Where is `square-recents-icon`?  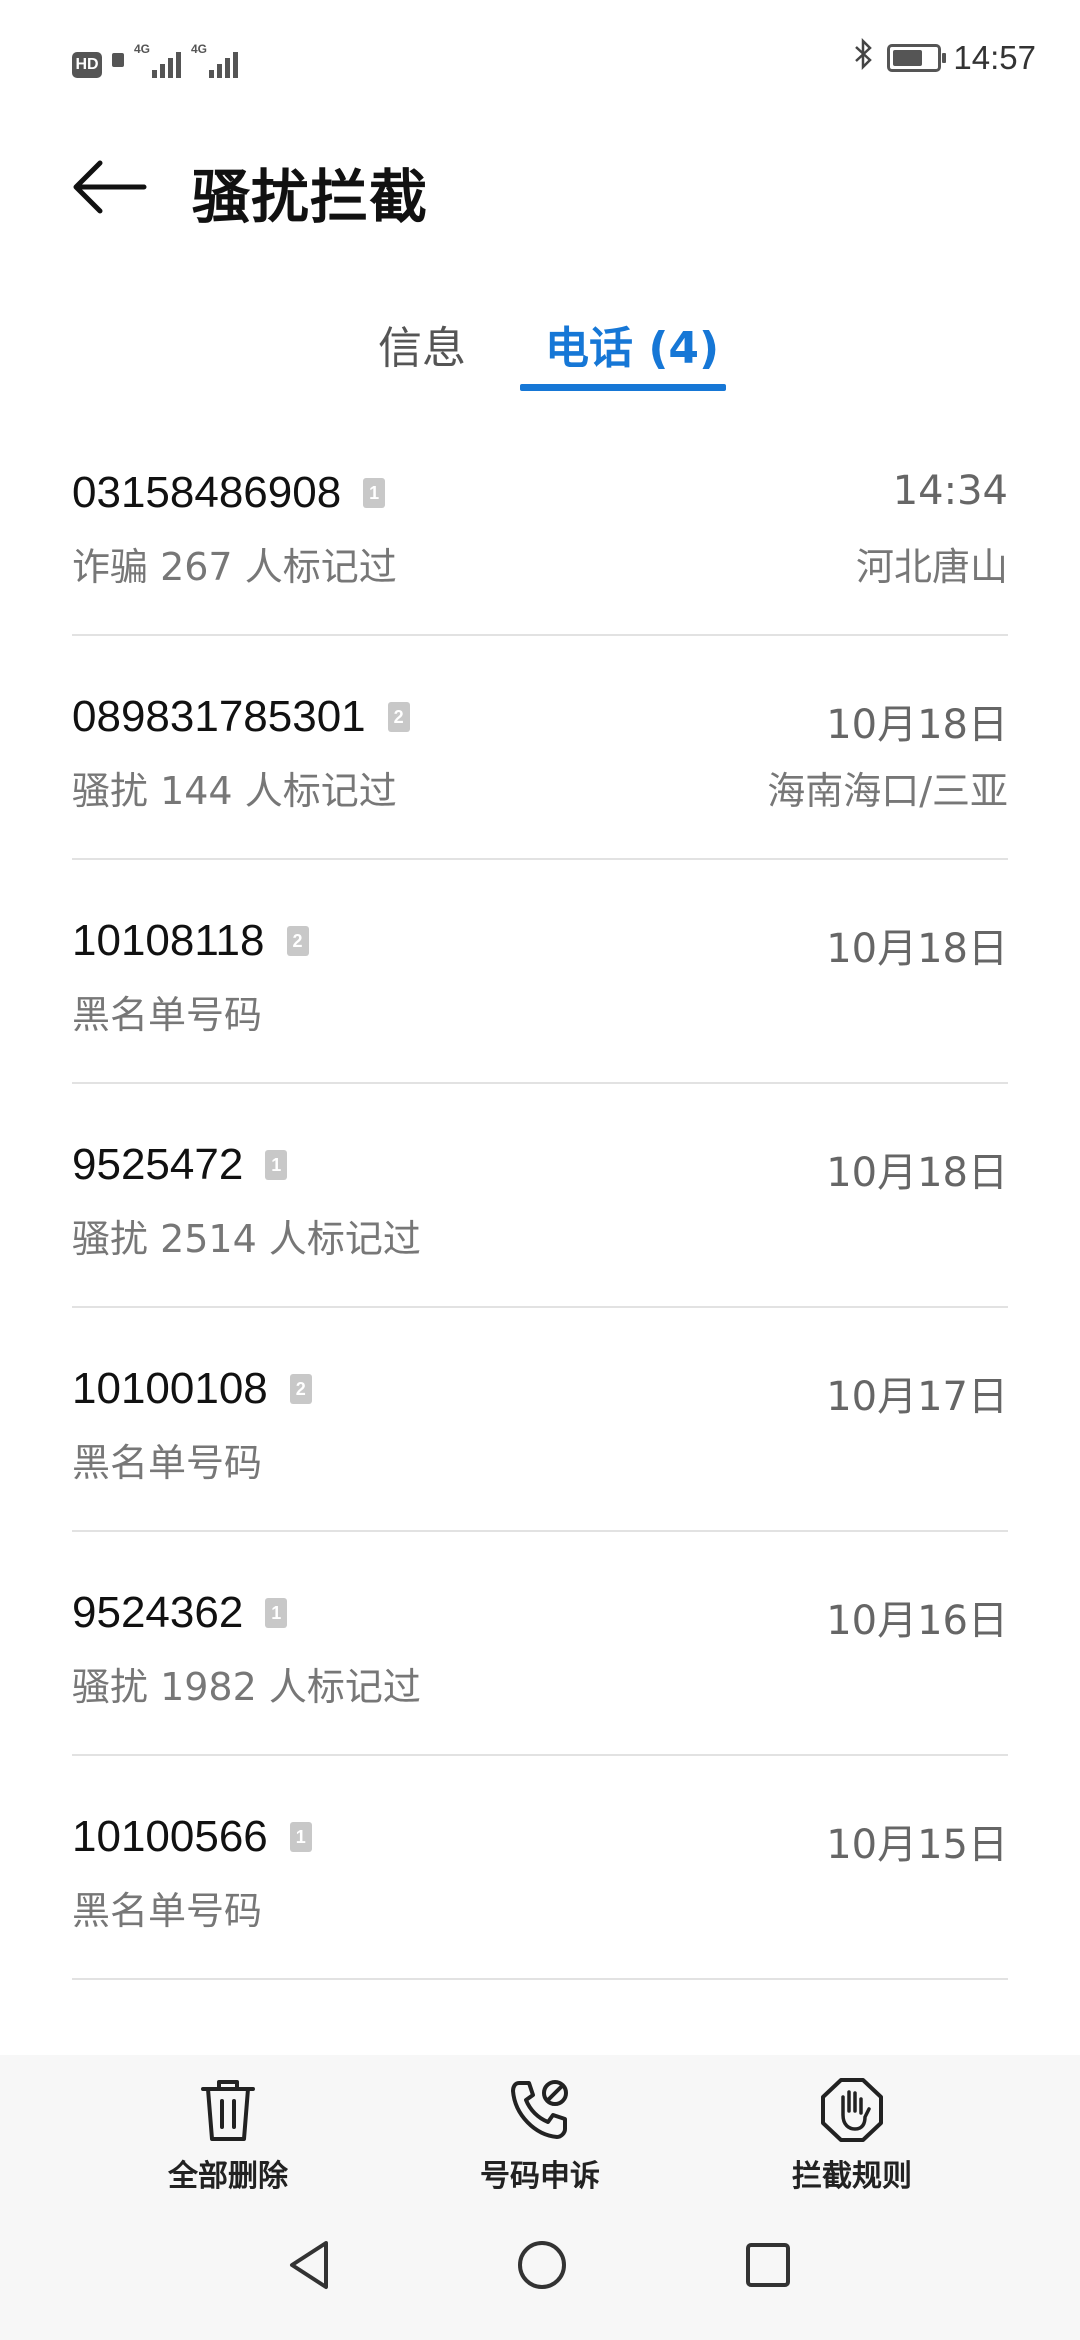
square-recents-icon is located at coordinates (768, 2265).